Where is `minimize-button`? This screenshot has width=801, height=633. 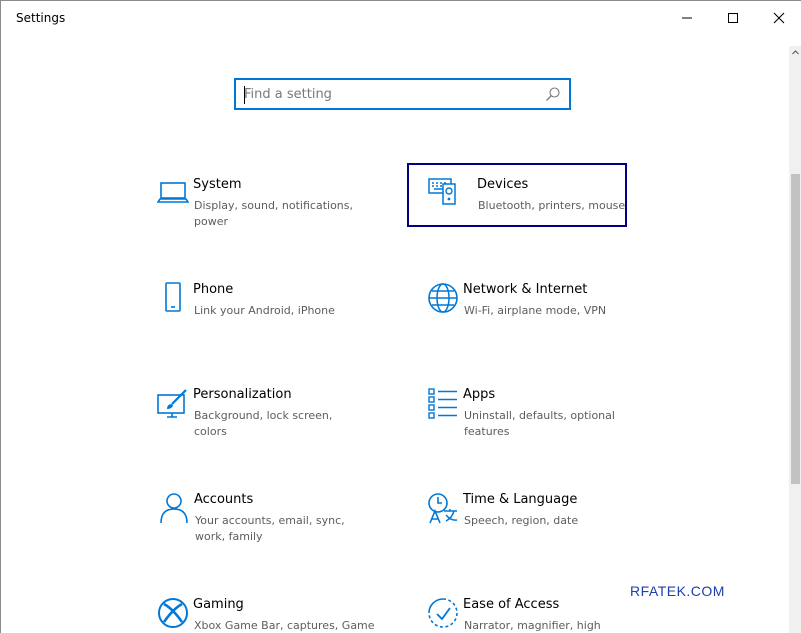
minimize-button is located at coordinates (687, 18).